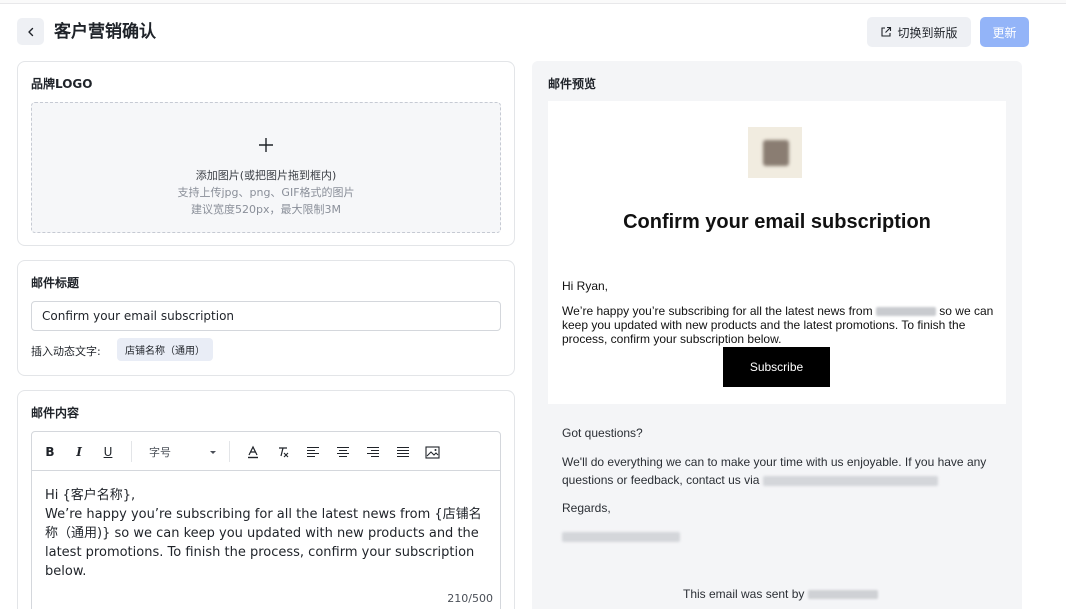 The height and width of the screenshot is (609, 1066). What do you see at coordinates (585, 286) in the screenshot?
I see `email-greeting: Hi Ryan,` at bounding box center [585, 286].